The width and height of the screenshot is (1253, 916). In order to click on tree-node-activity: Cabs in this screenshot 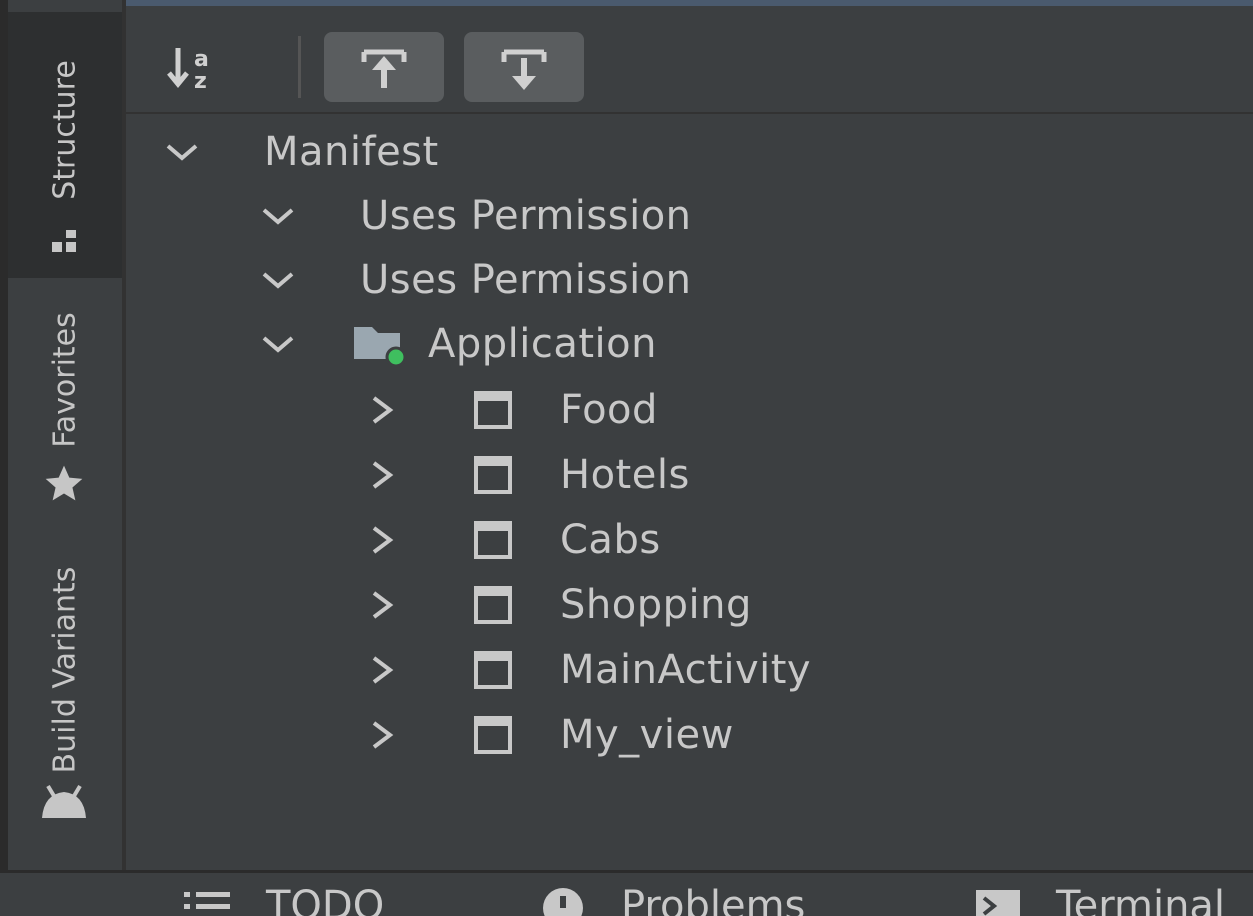, I will do `click(511, 540)`.